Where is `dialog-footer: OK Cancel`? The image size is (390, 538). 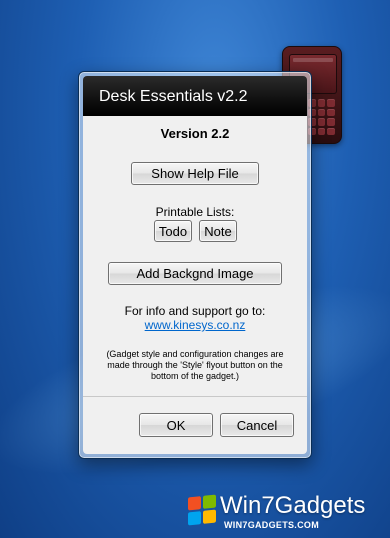 dialog-footer: OK Cancel is located at coordinates (195, 425).